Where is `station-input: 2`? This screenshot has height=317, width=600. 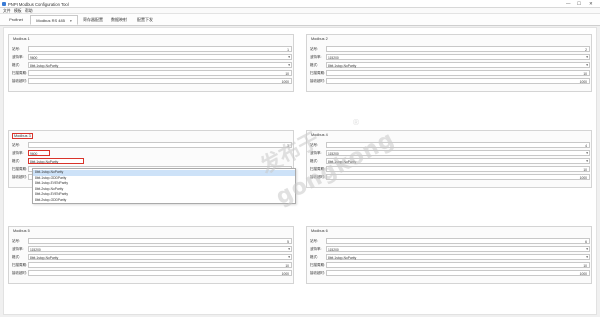
station-input: 2 is located at coordinates (458, 49).